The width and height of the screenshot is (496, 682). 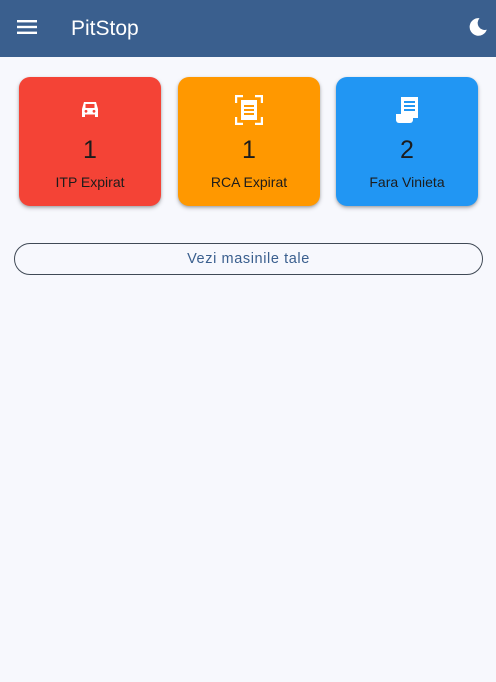 What do you see at coordinates (249, 150) in the screenshot?
I see `rca-expired-count: 1` at bounding box center [249, 150].